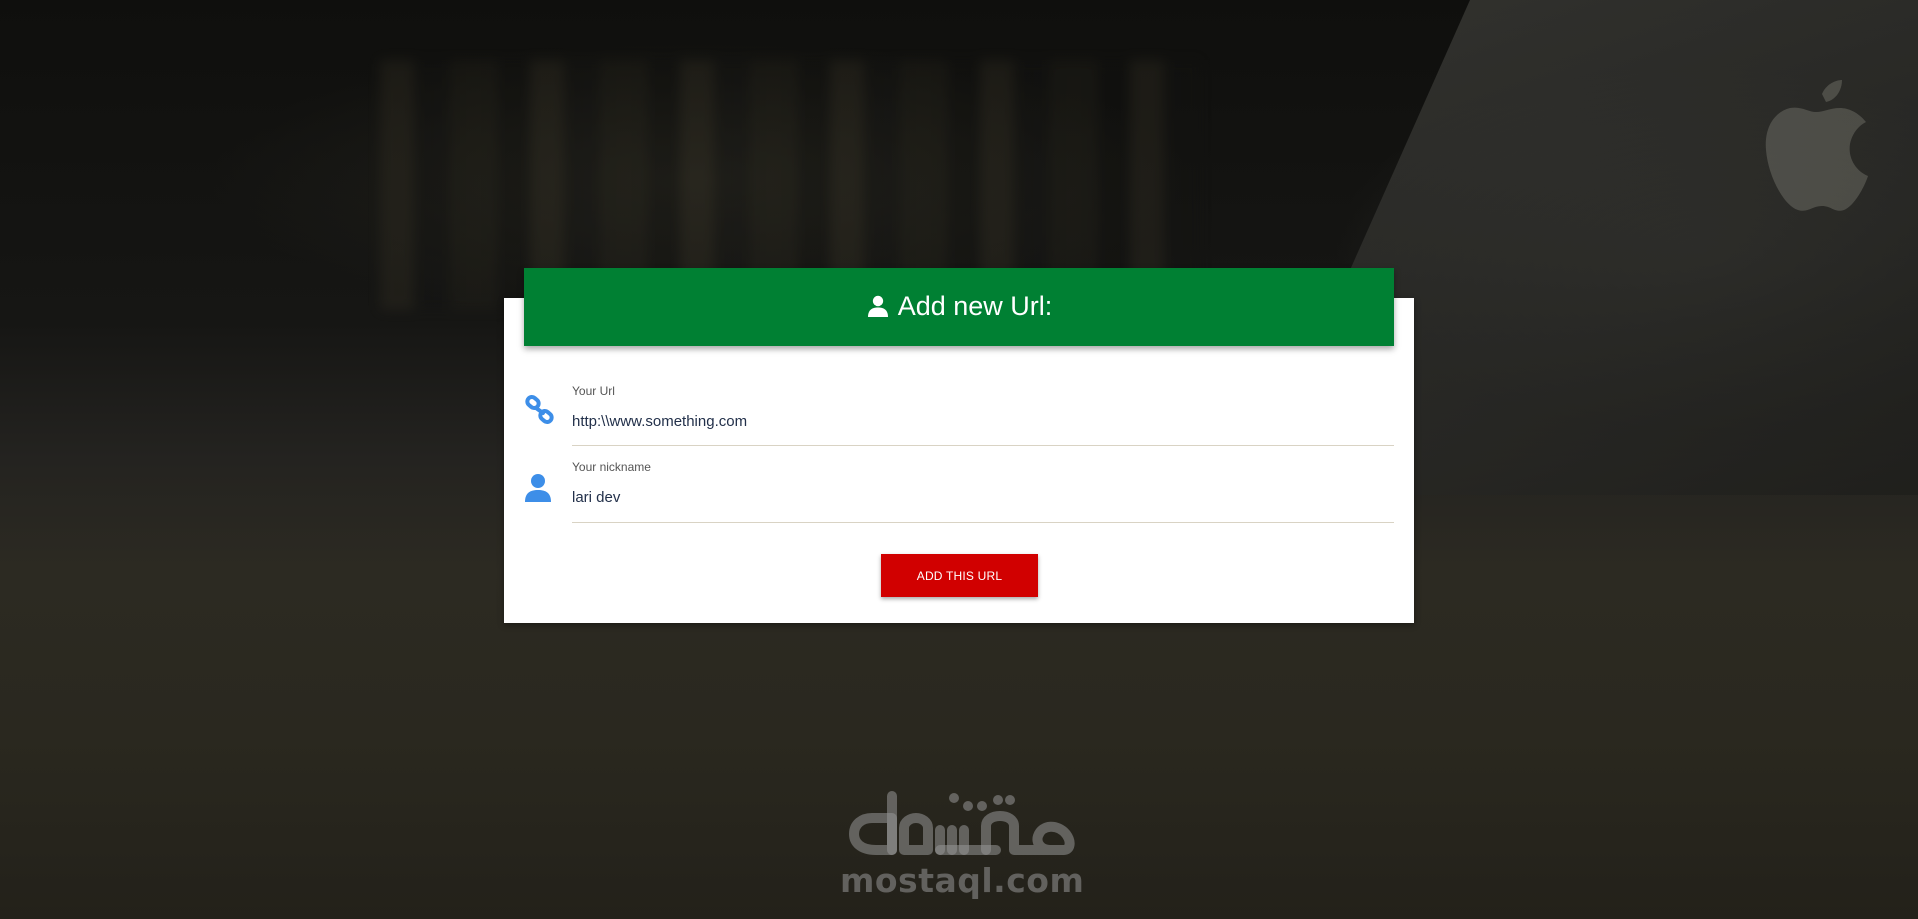 The width and height of the screenshot is (1918, 919). I want to click on form-title: Add new Url:, so click(975, 305).